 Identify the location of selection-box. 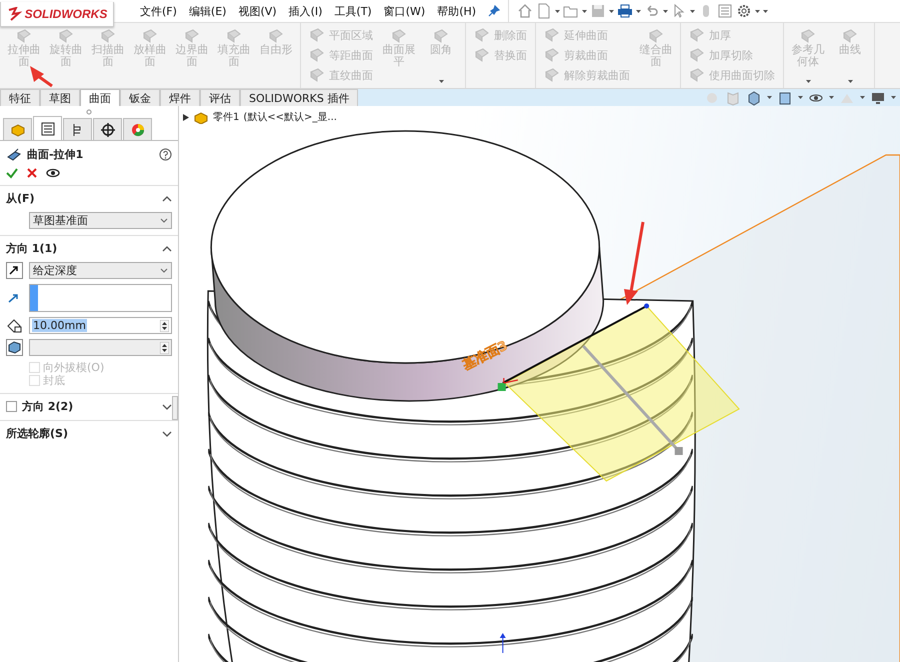
(100, 298).